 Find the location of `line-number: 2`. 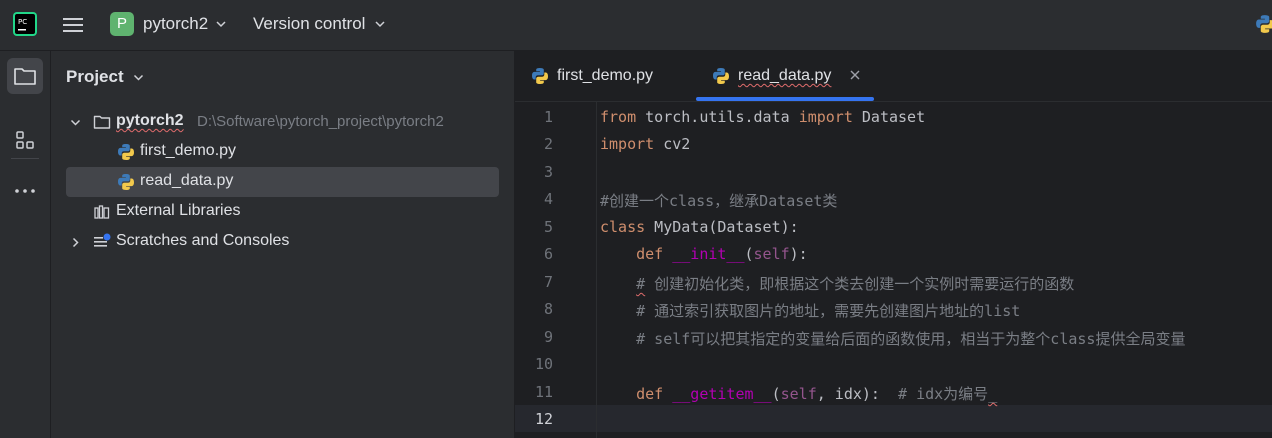

line-number: 2 is located at coordinates (548, 144).